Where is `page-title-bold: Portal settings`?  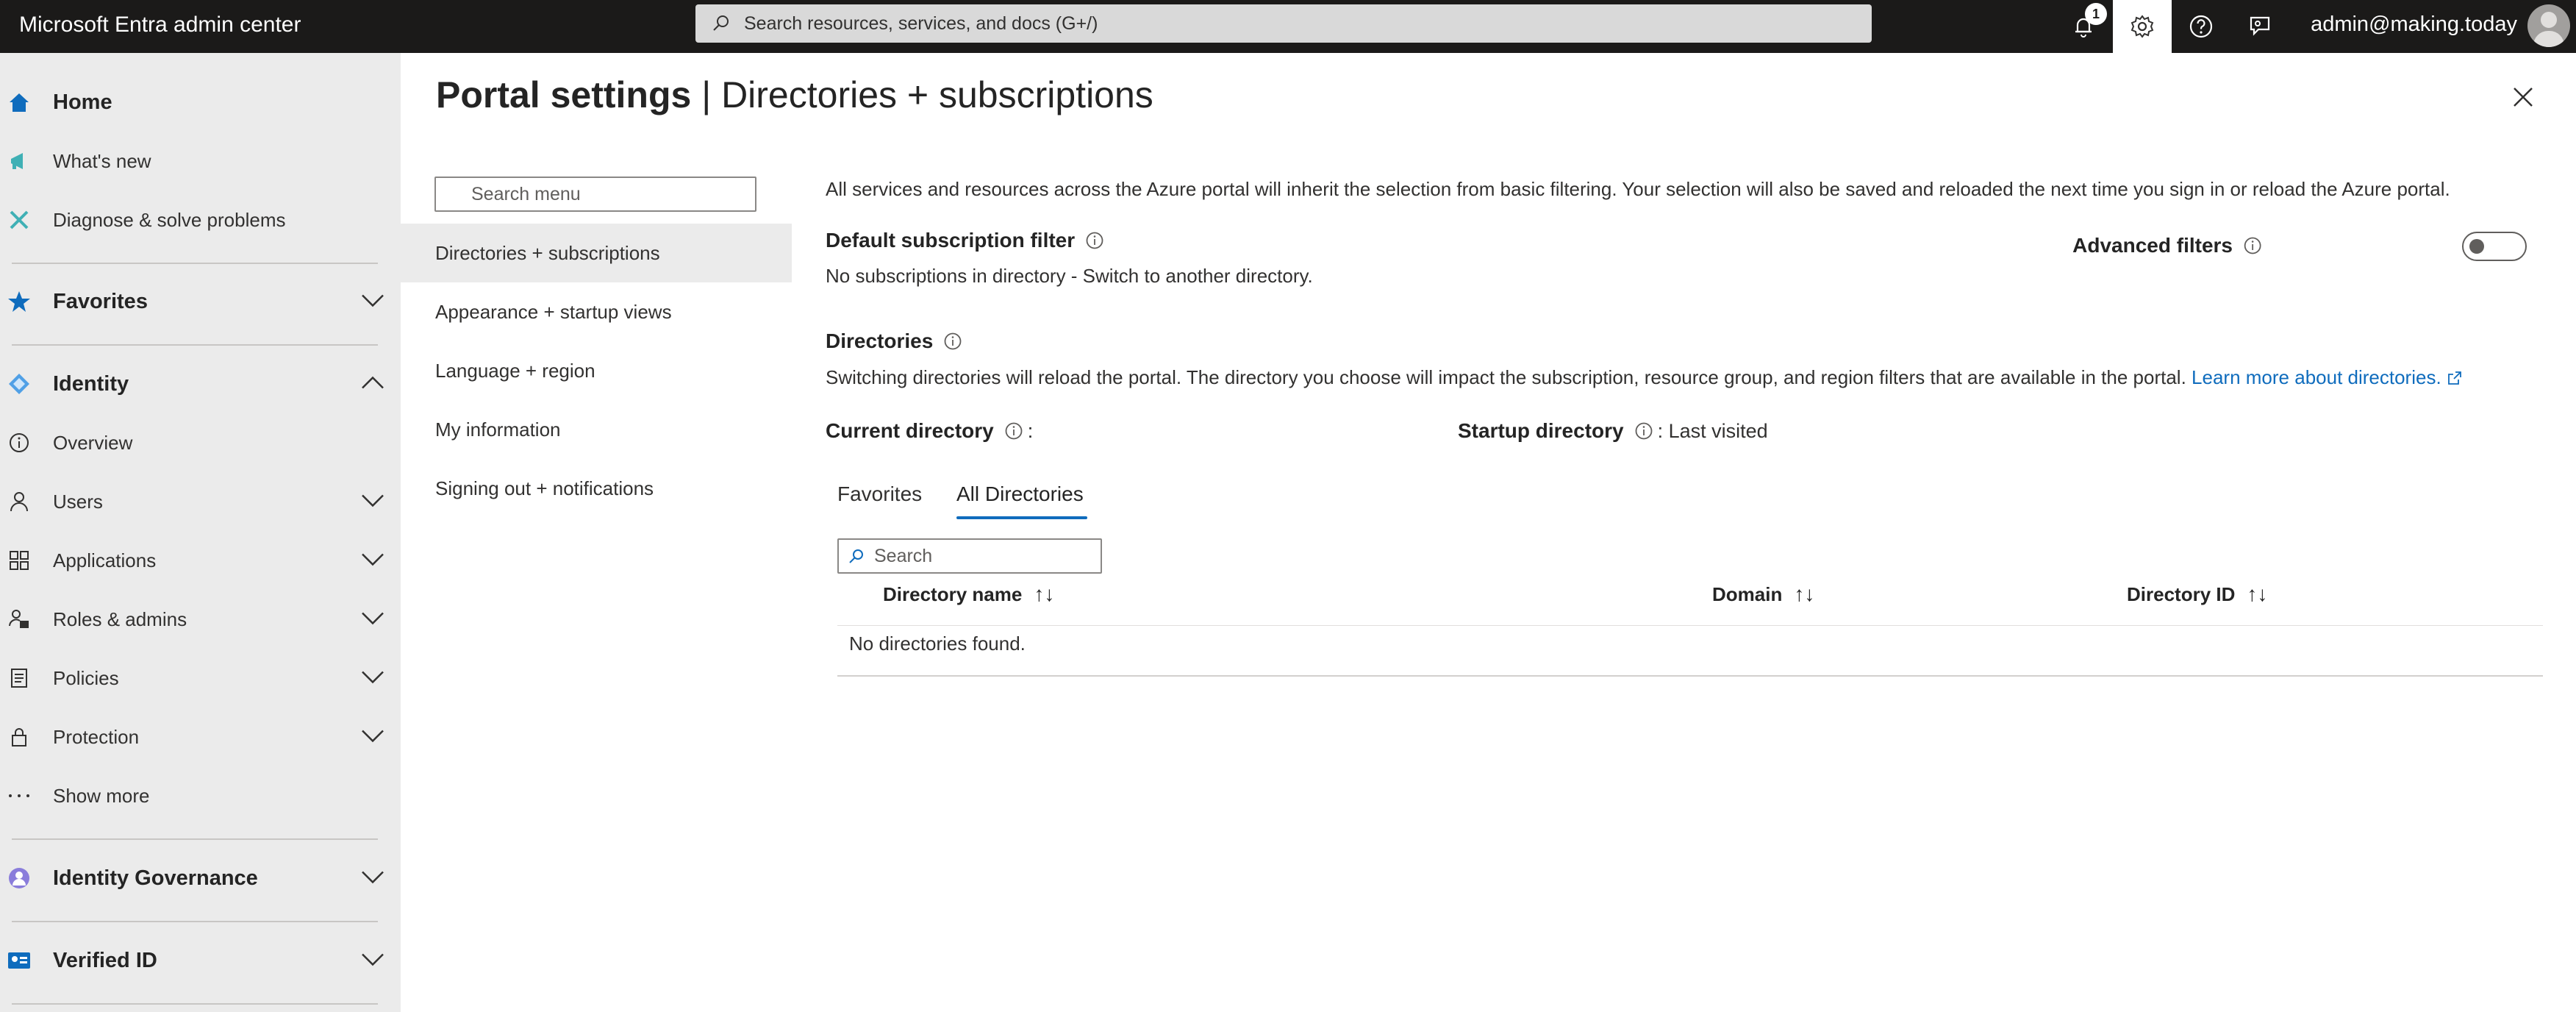 page-title-bold: Portal settings is located at coordinates (564, 94).